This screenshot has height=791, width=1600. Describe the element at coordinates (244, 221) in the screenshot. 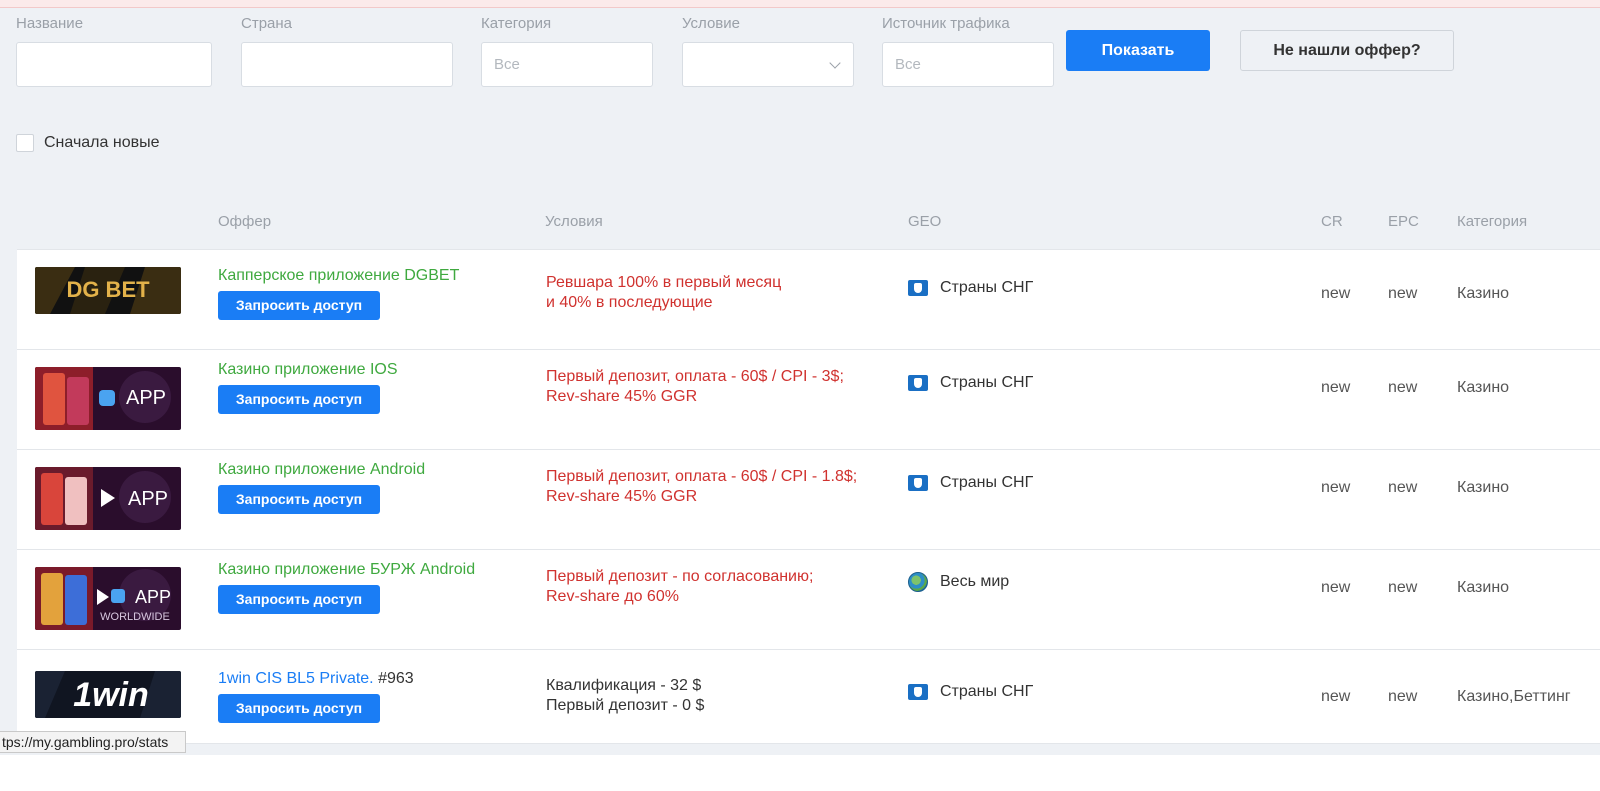

I see `header-offer: Оффер` at that location.